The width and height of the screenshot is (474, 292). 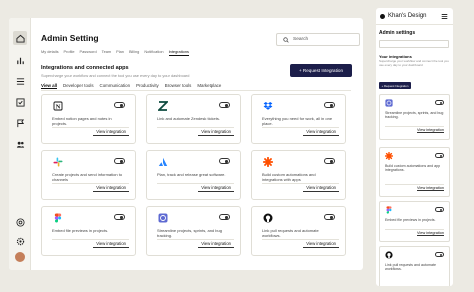 I want to click on integration-description: Plan, track and release great software., so click(x=191, y=174).